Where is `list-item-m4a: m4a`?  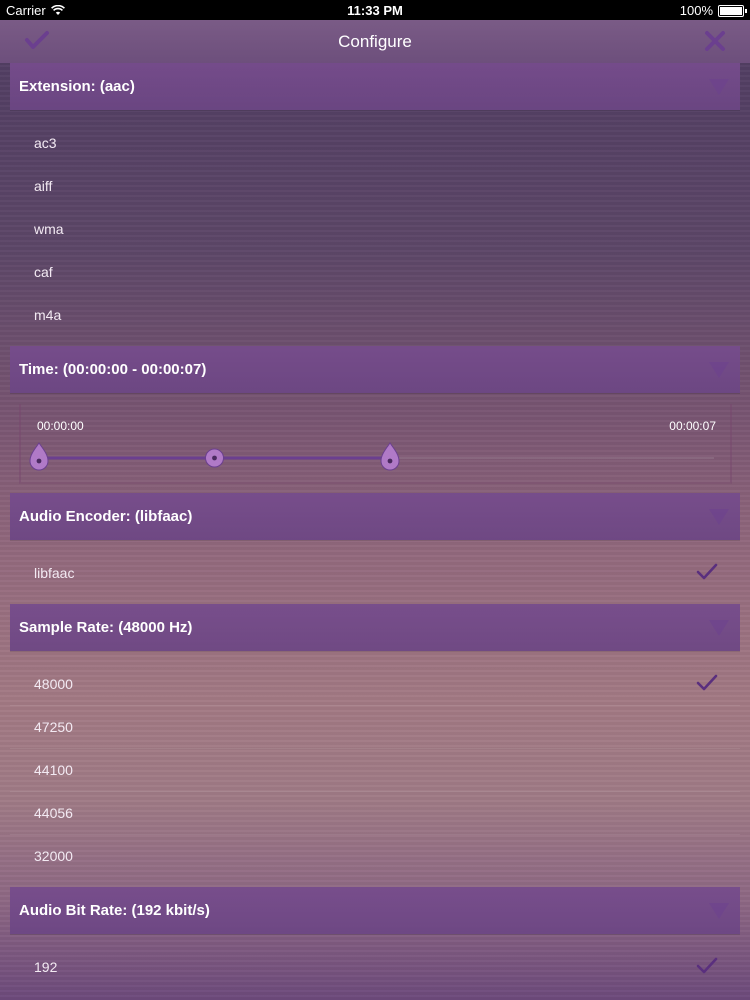
list-item-m4a: m4a is located at coordinates (375, 315).